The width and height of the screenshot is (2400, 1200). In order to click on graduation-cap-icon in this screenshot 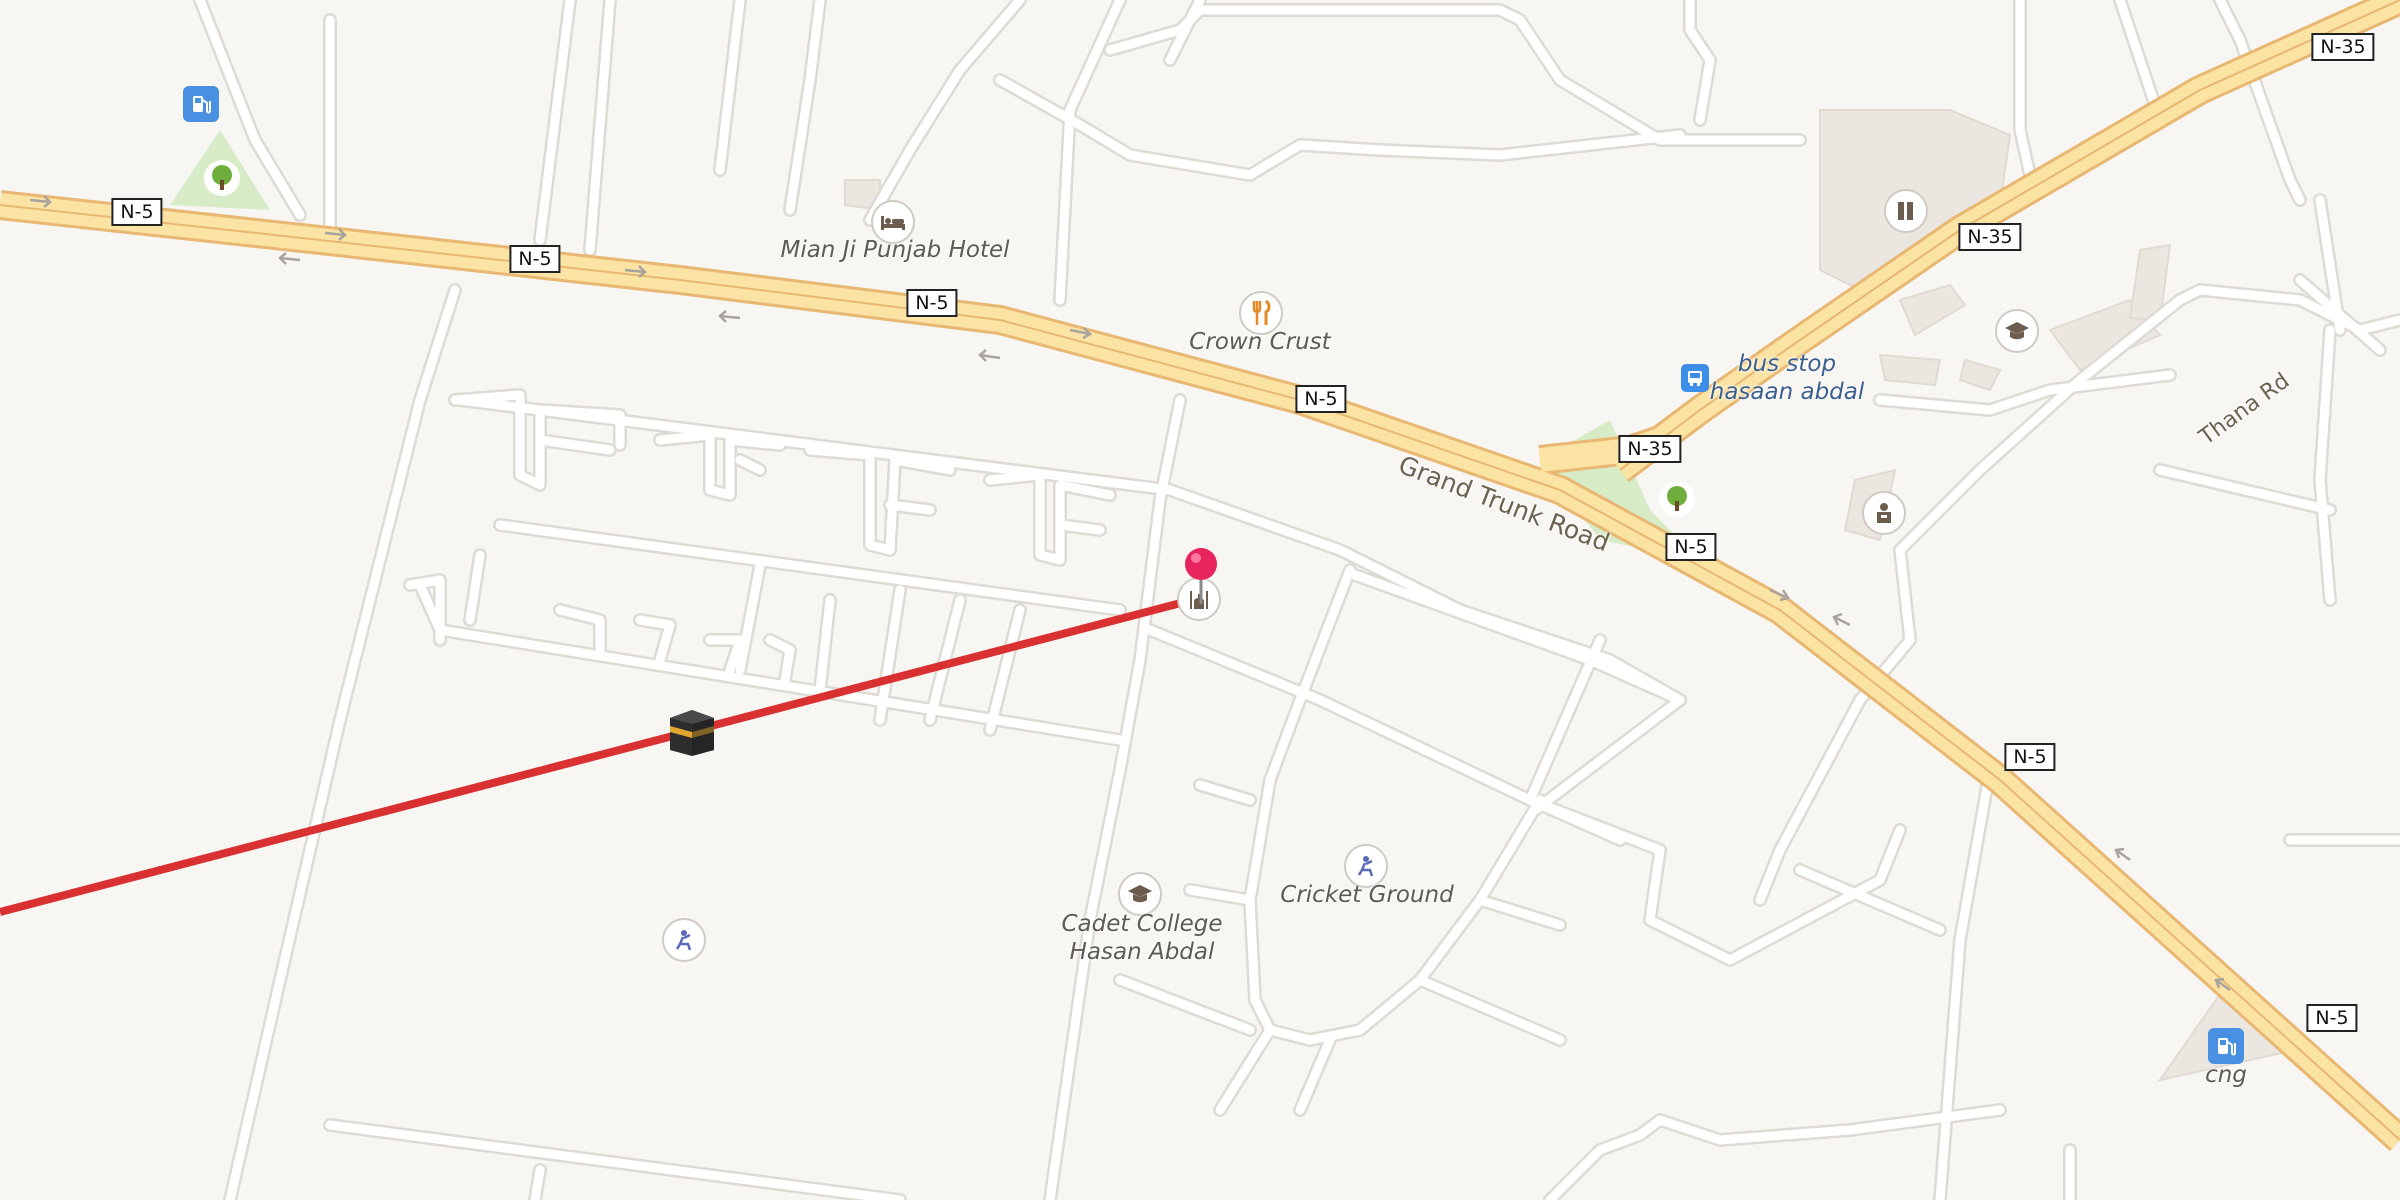, I will do `click(2017, 331)`.